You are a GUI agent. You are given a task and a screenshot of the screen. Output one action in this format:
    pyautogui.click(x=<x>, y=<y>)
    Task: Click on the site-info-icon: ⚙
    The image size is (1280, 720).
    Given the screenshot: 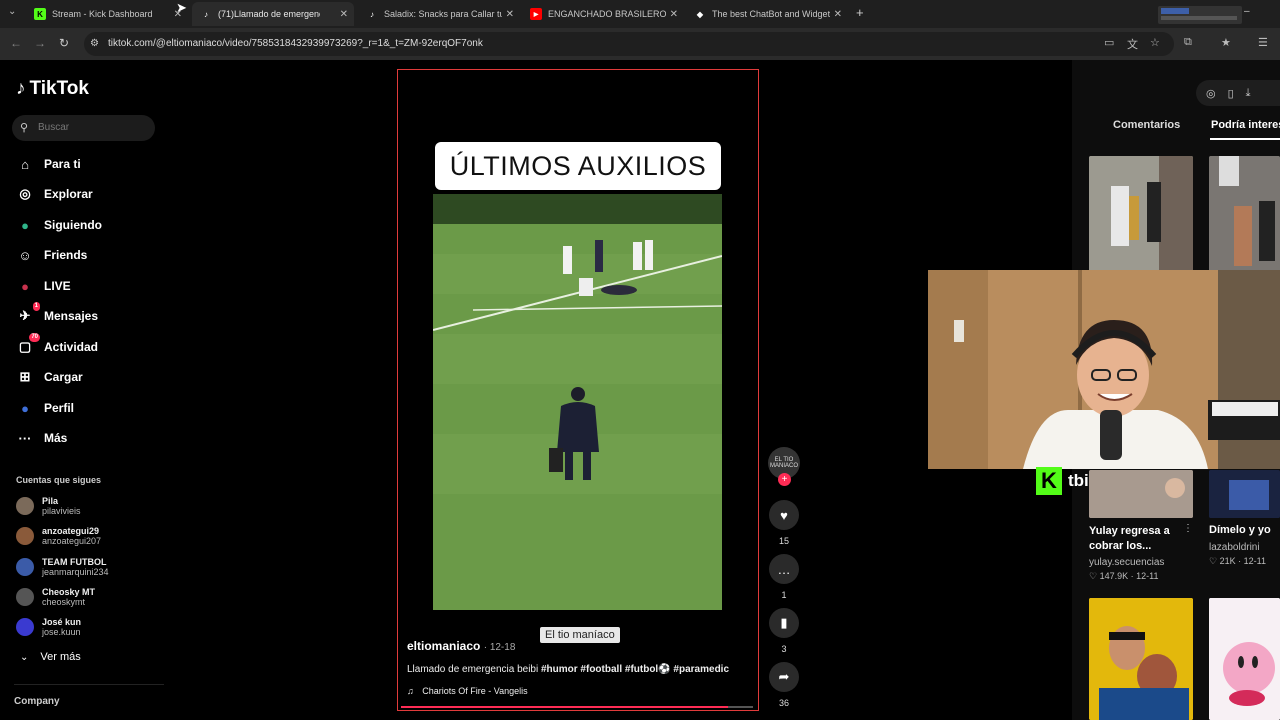 What is the action you would take?
    pyautogui.click(x=94, y=44)
    